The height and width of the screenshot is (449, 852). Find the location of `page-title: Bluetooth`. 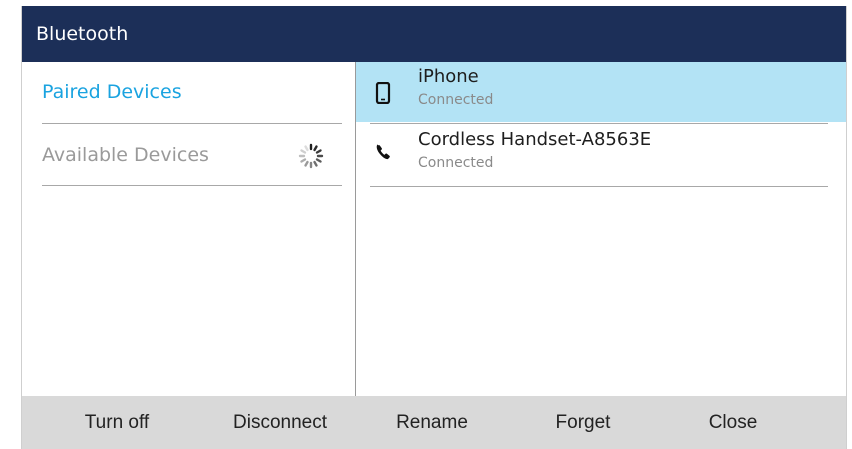

page-title: Bluetooth is located at coordinates (82, 34).